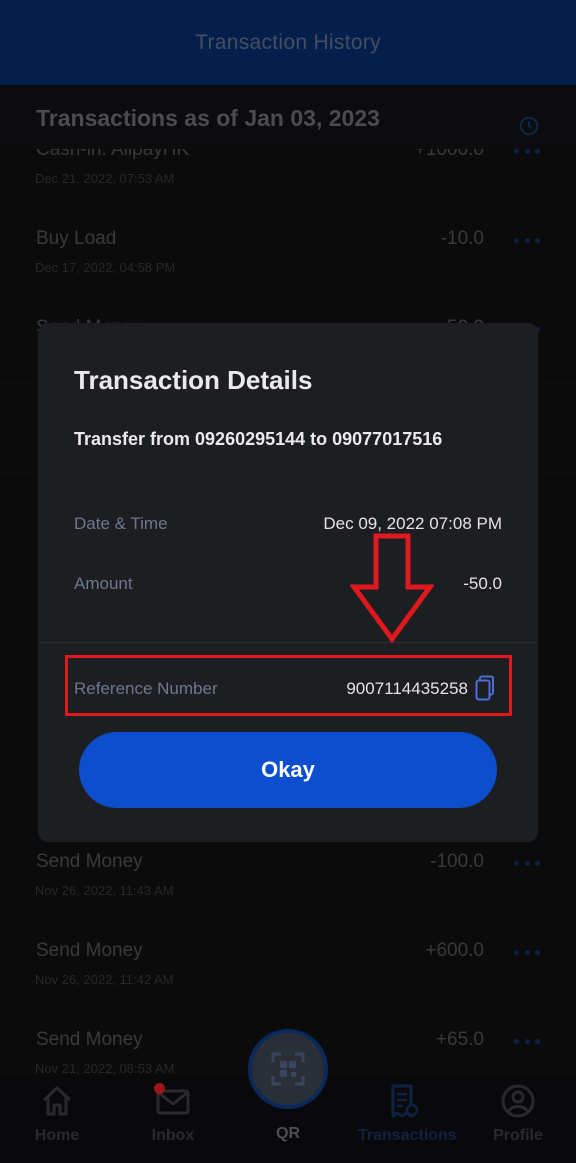  Describe the element at coordinates (159, 1088) in the screenshot. I see `inbox-notification-dot` at that location.